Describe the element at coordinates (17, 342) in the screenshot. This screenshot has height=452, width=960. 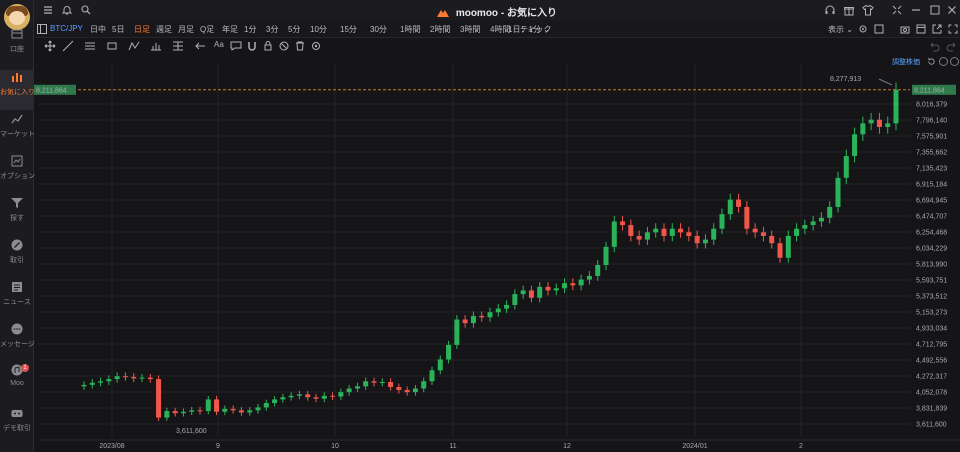
I see `sidebar-item-7: メッセージ` at that location.